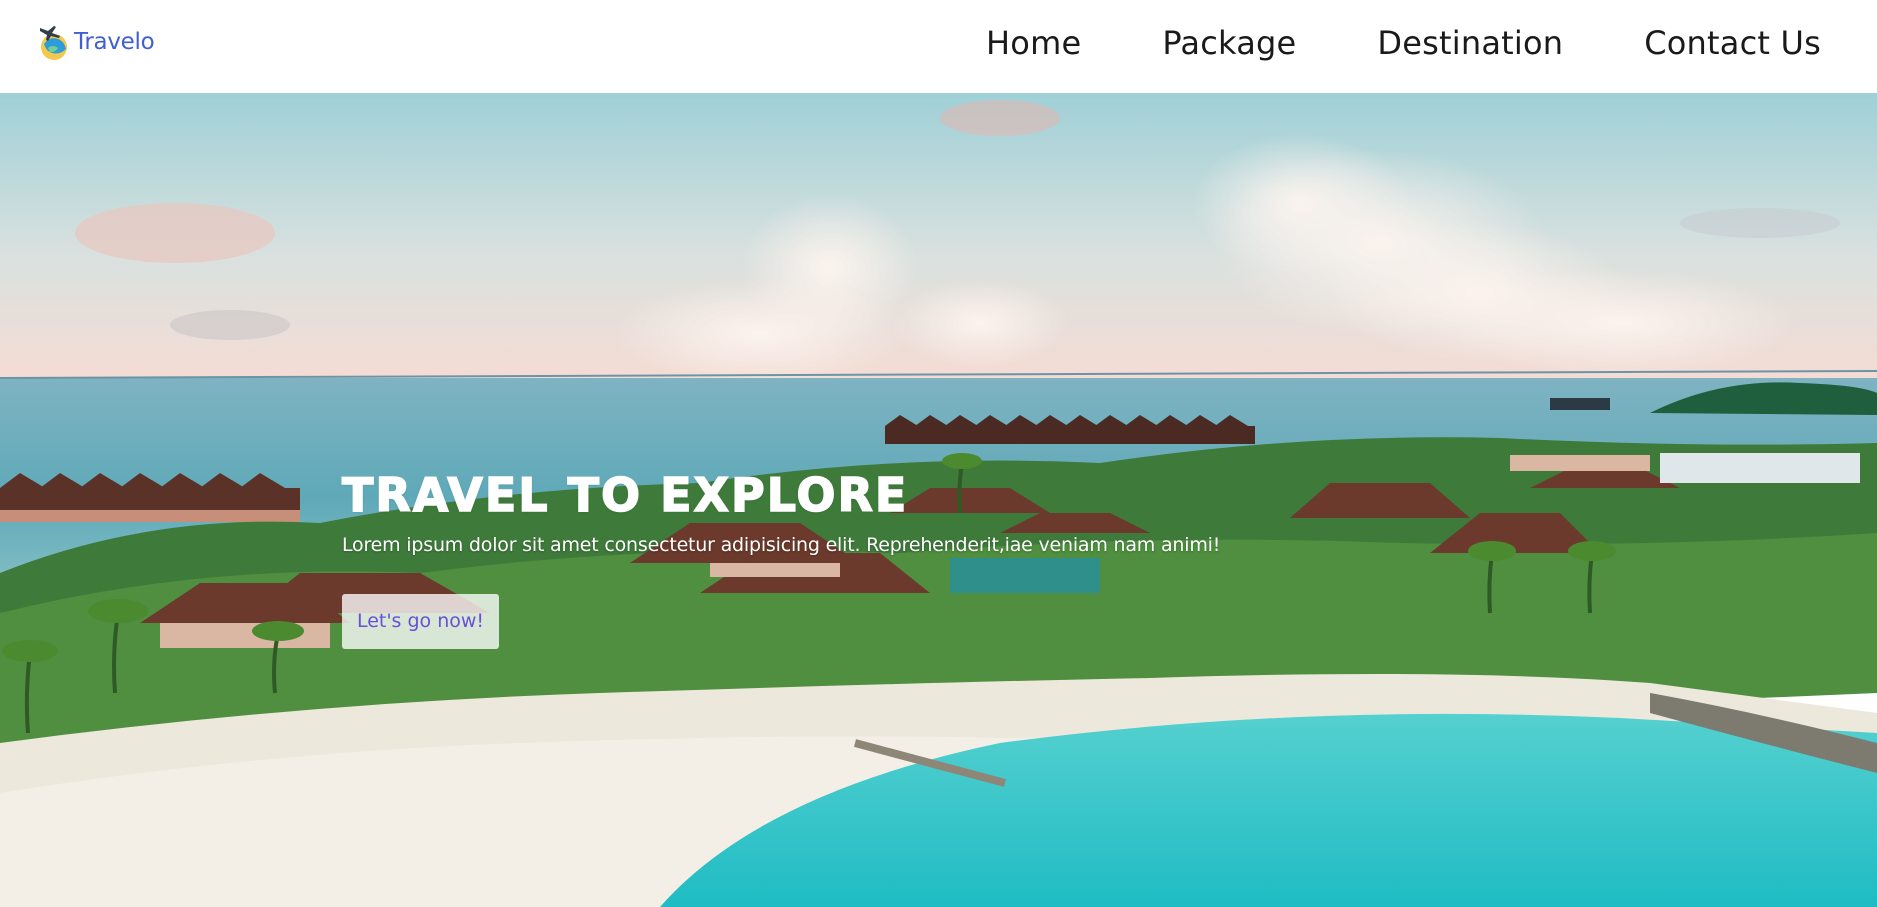  I want to click on nav-link-destination: Destination, so click(1470, 43).